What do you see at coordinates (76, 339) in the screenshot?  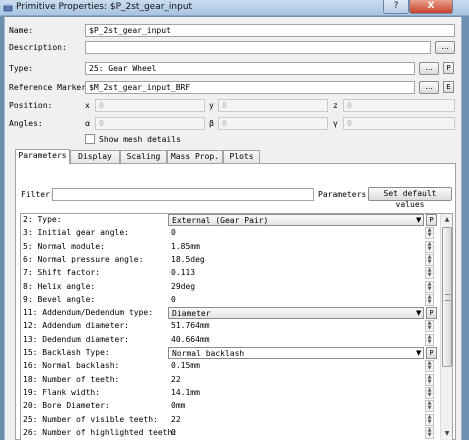 I see `parameter-name: 13: Dedendum diameter:` at bounding box center [76, 339].